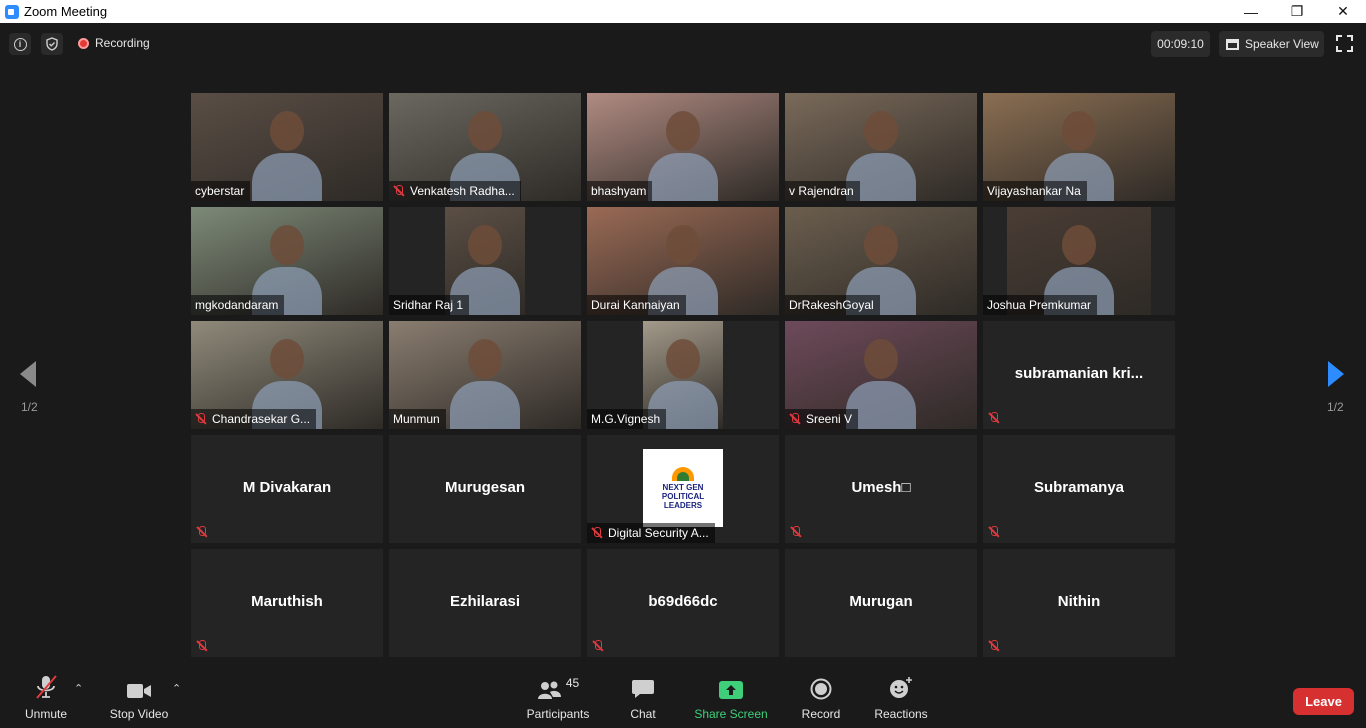 The height and width of the screenshot is (728, 1366). Describe the element at coordinates (287, 603) in the screenshot. I see `participant-tile: Maruthish` at that location.